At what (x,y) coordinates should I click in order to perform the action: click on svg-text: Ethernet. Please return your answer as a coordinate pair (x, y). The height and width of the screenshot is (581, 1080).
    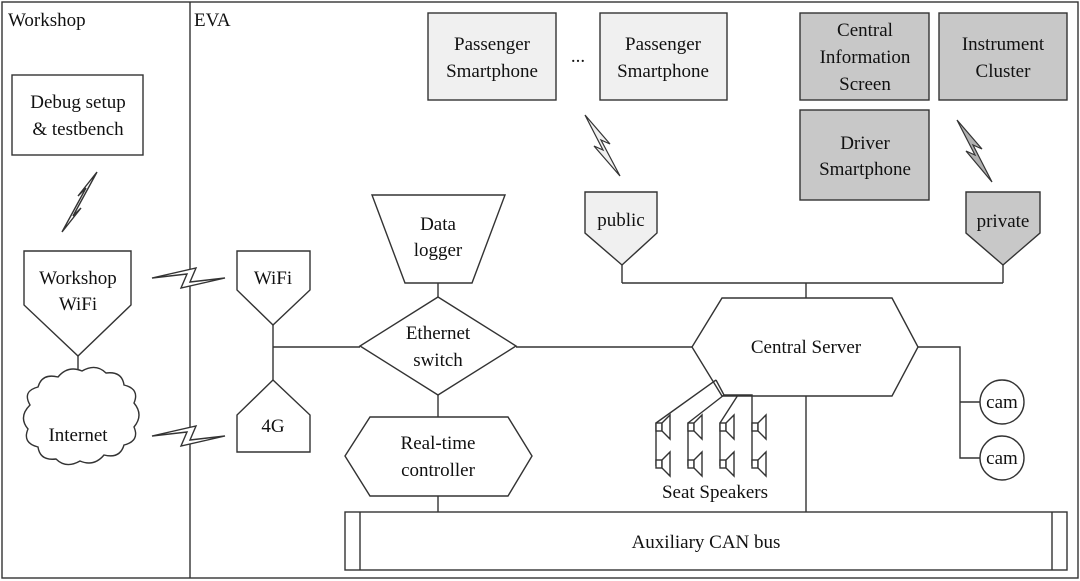
    Looking at the image, I should click on (438, 333).